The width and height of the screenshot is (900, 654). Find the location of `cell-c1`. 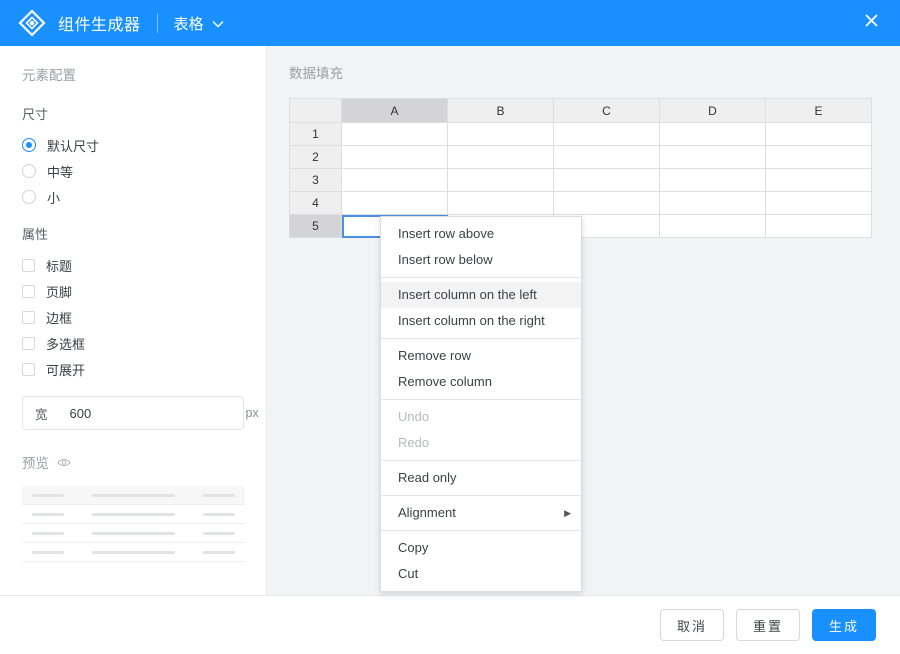

cell-c1 is located at coordinates (606, 134).